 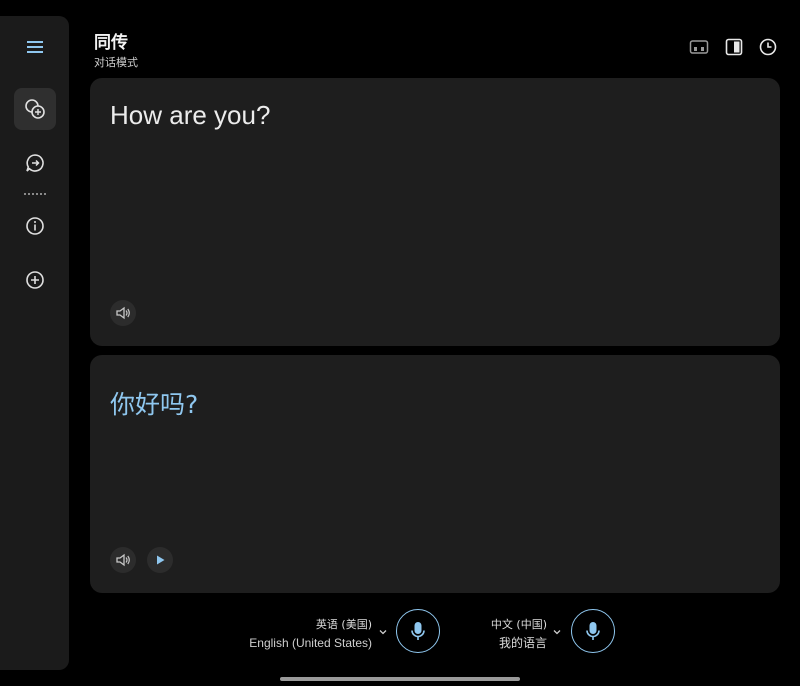 I want to click on split-view-button, so click(x=734, y=47).